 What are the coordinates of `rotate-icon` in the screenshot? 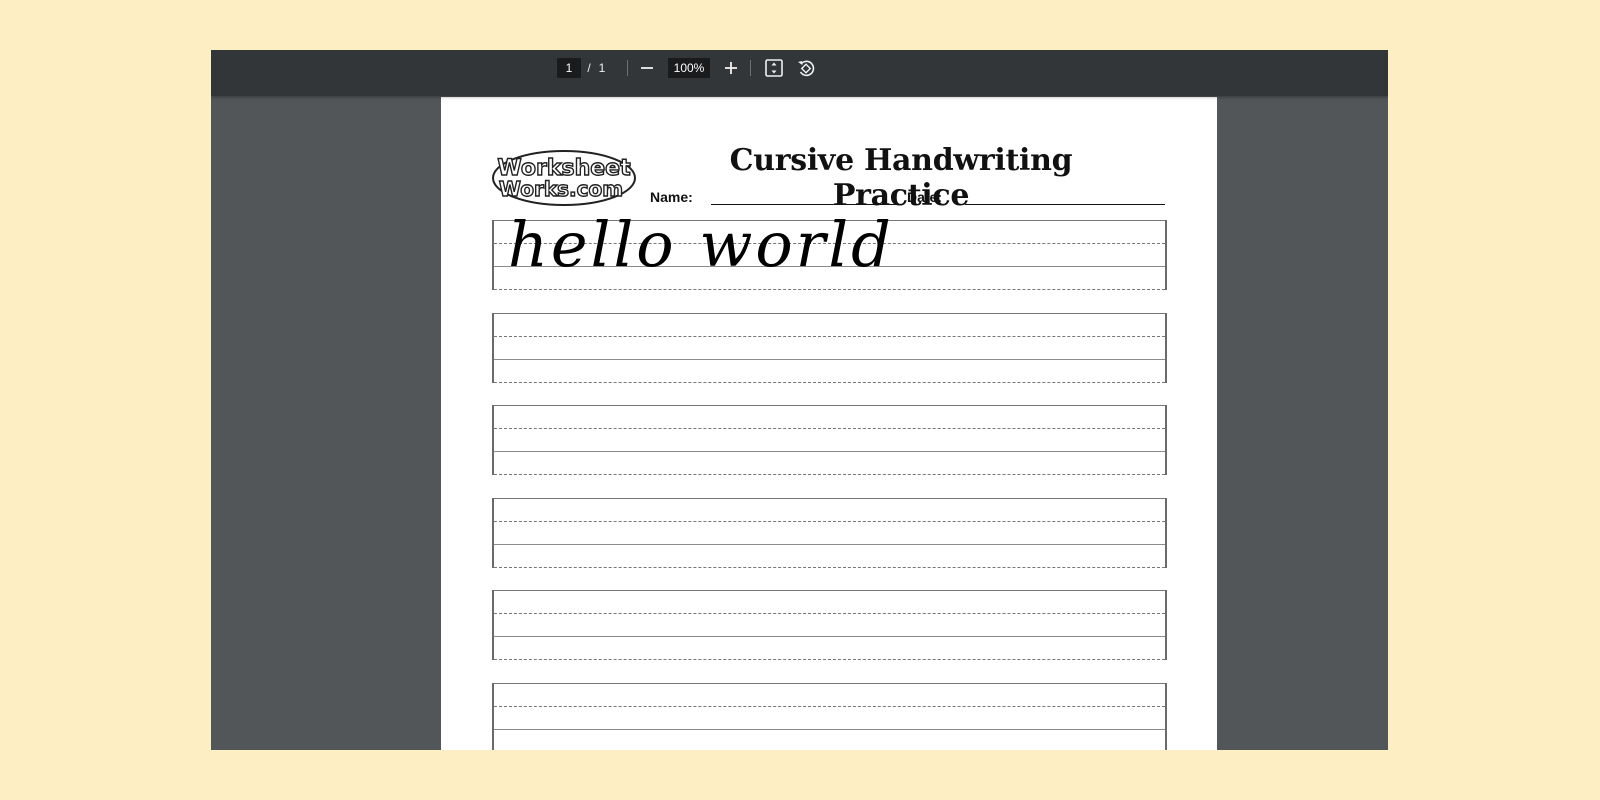 It's located at (806, 68).